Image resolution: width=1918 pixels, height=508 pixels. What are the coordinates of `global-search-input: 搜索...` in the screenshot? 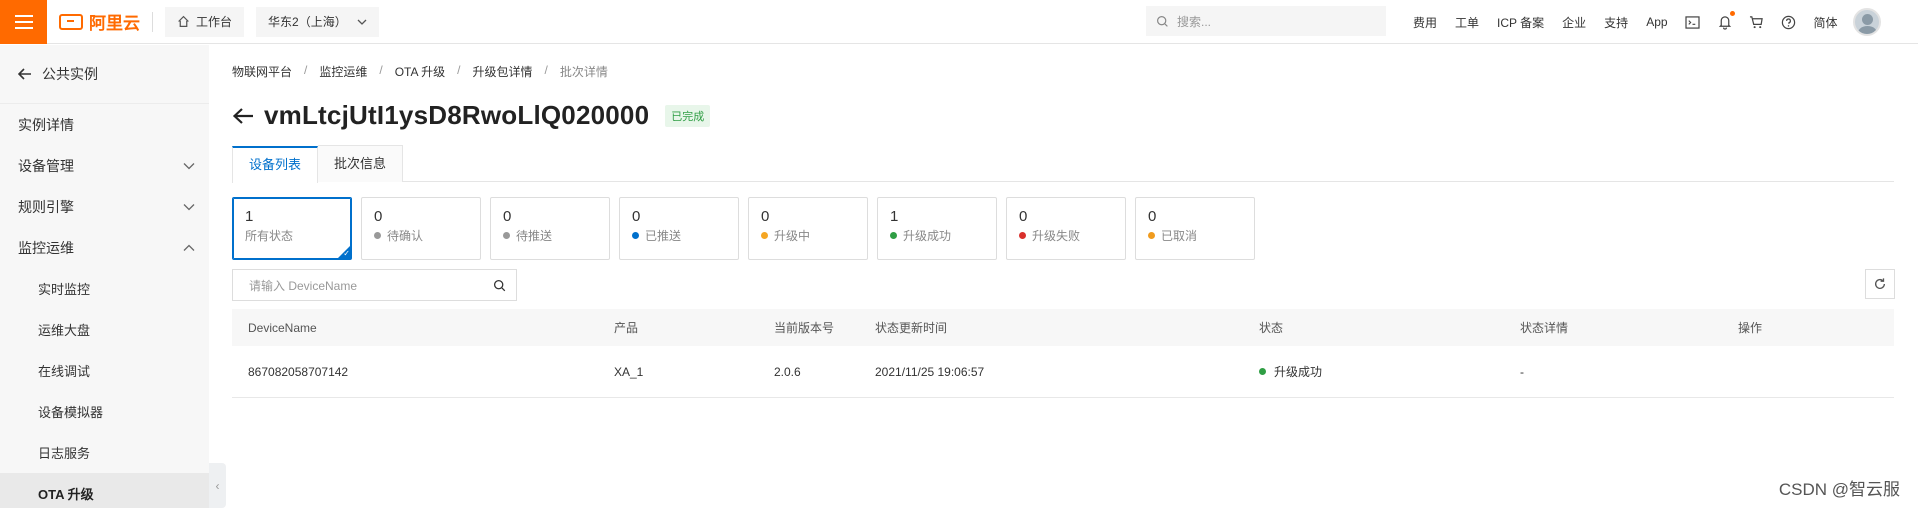 It's located at (1266, 21).